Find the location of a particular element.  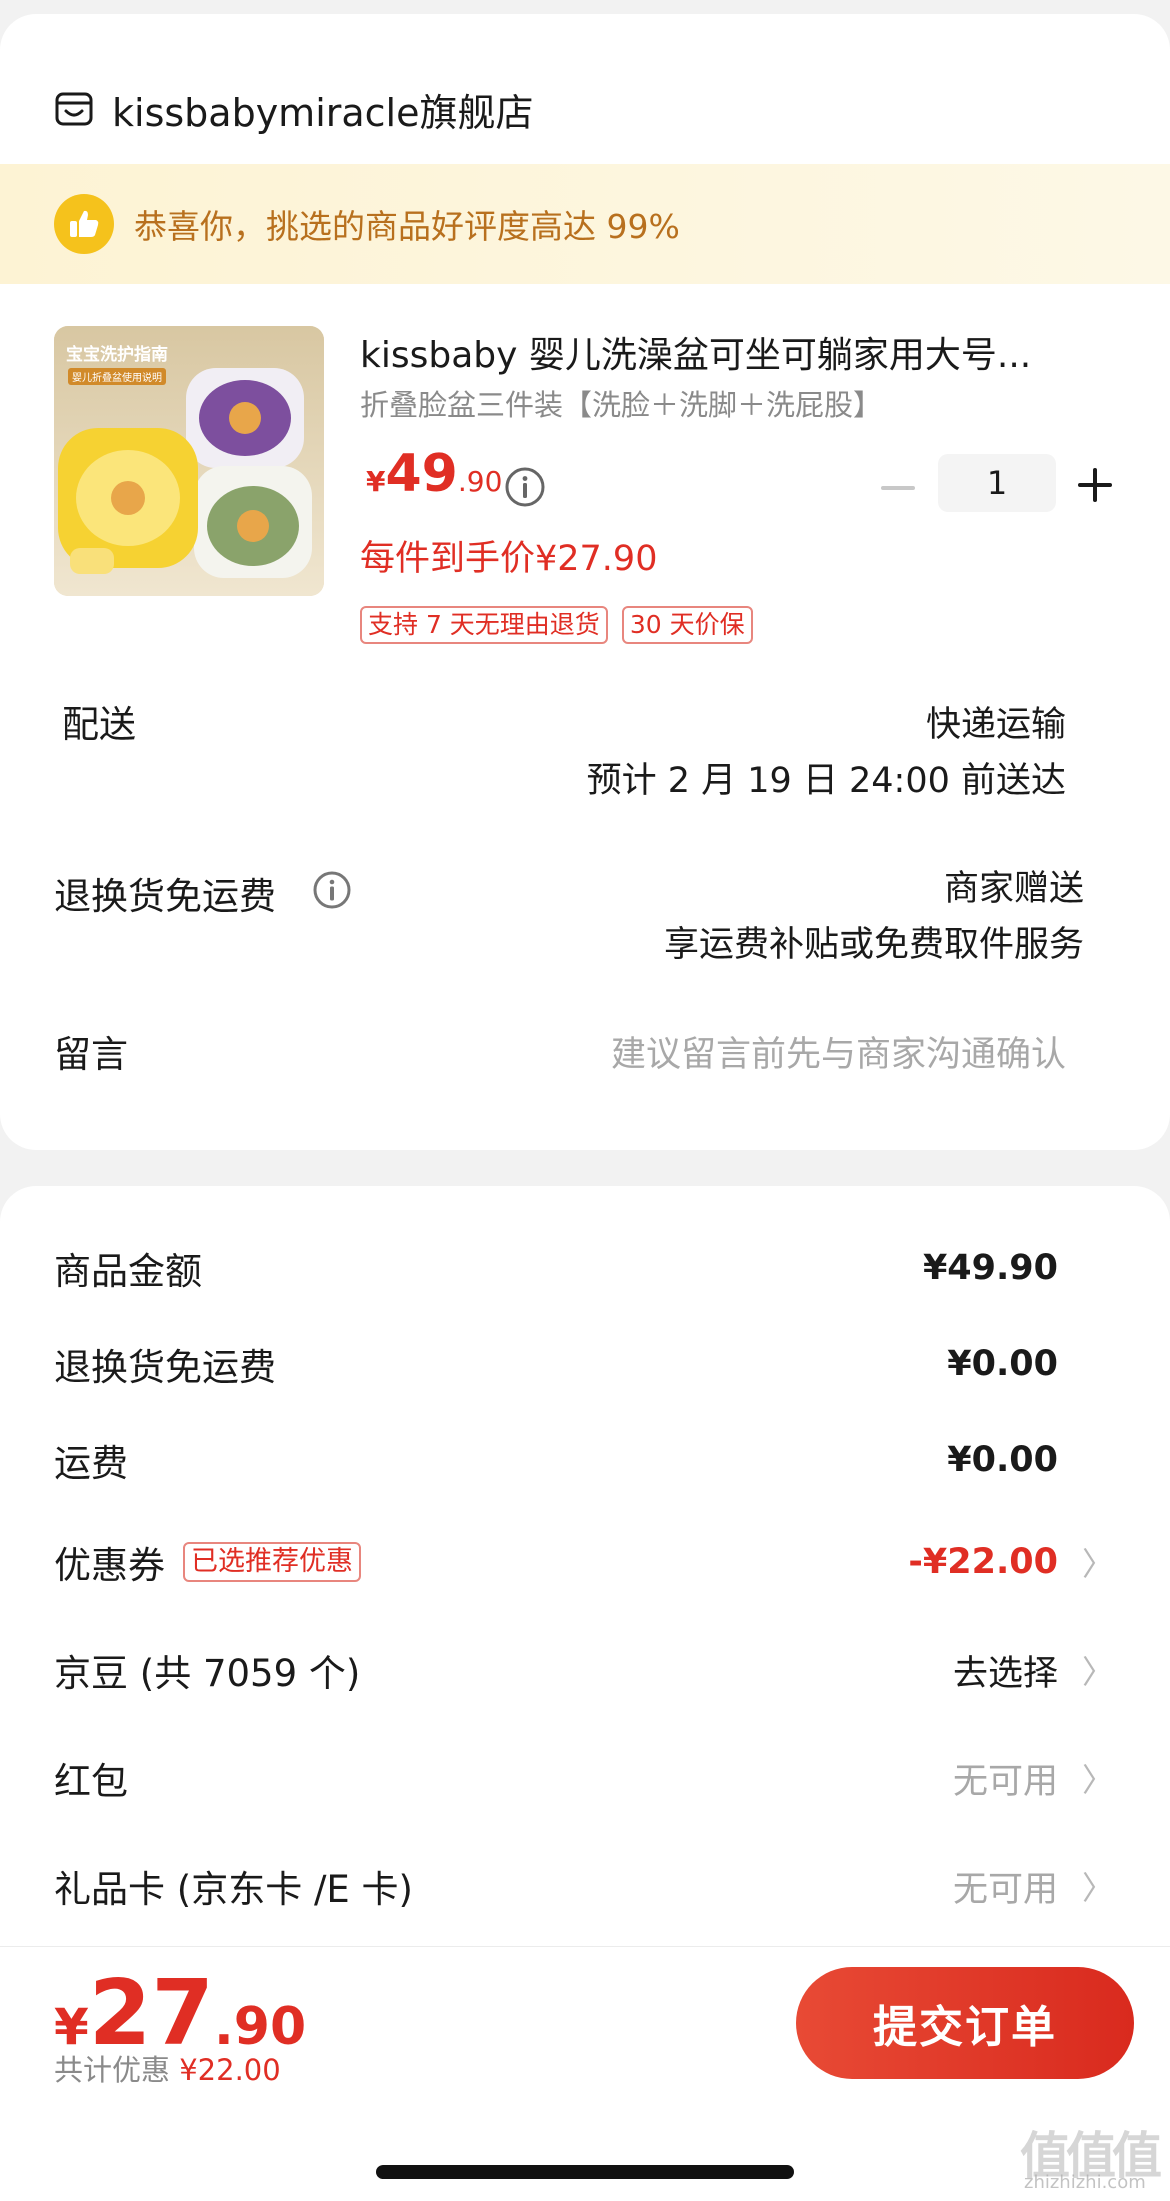

coupon-selected-tag: 已选推荐优惠 is located at coordinates (272, 1562).